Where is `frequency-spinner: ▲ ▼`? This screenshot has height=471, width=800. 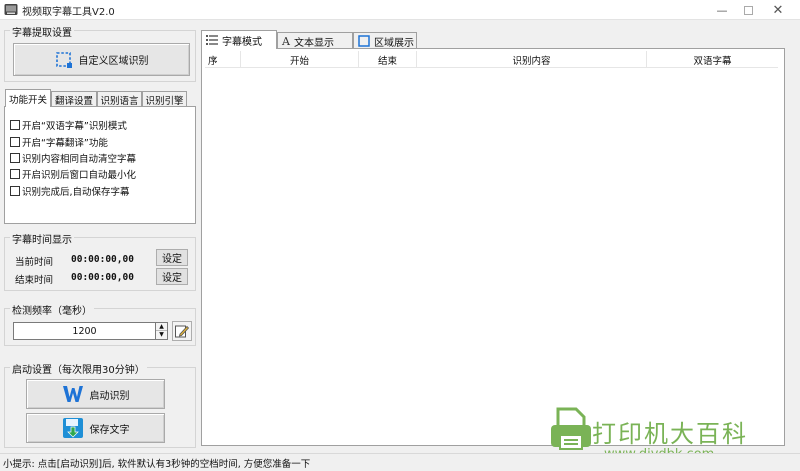
frequency-spinner: ▲ ▼ is located at coordinates (162, 331).